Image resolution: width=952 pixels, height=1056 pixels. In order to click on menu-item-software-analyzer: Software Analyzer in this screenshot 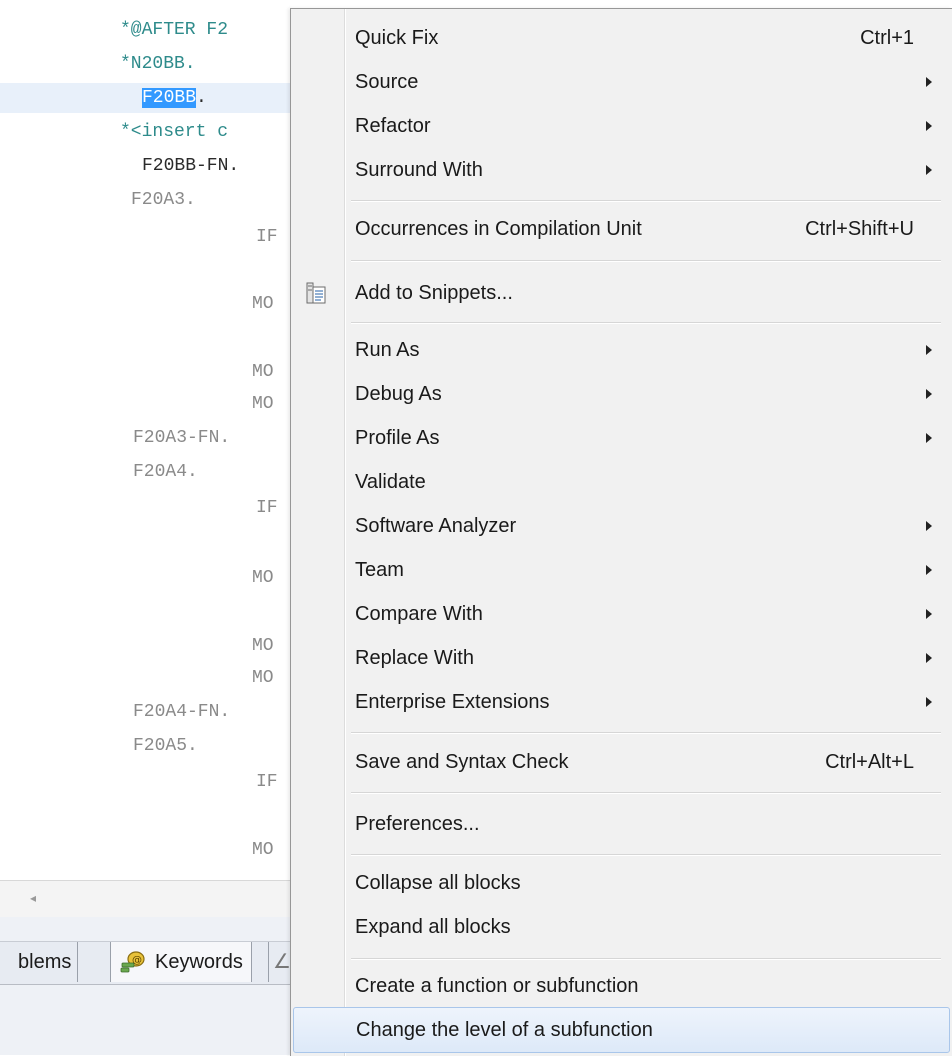, I will do `click(621, 526)`.